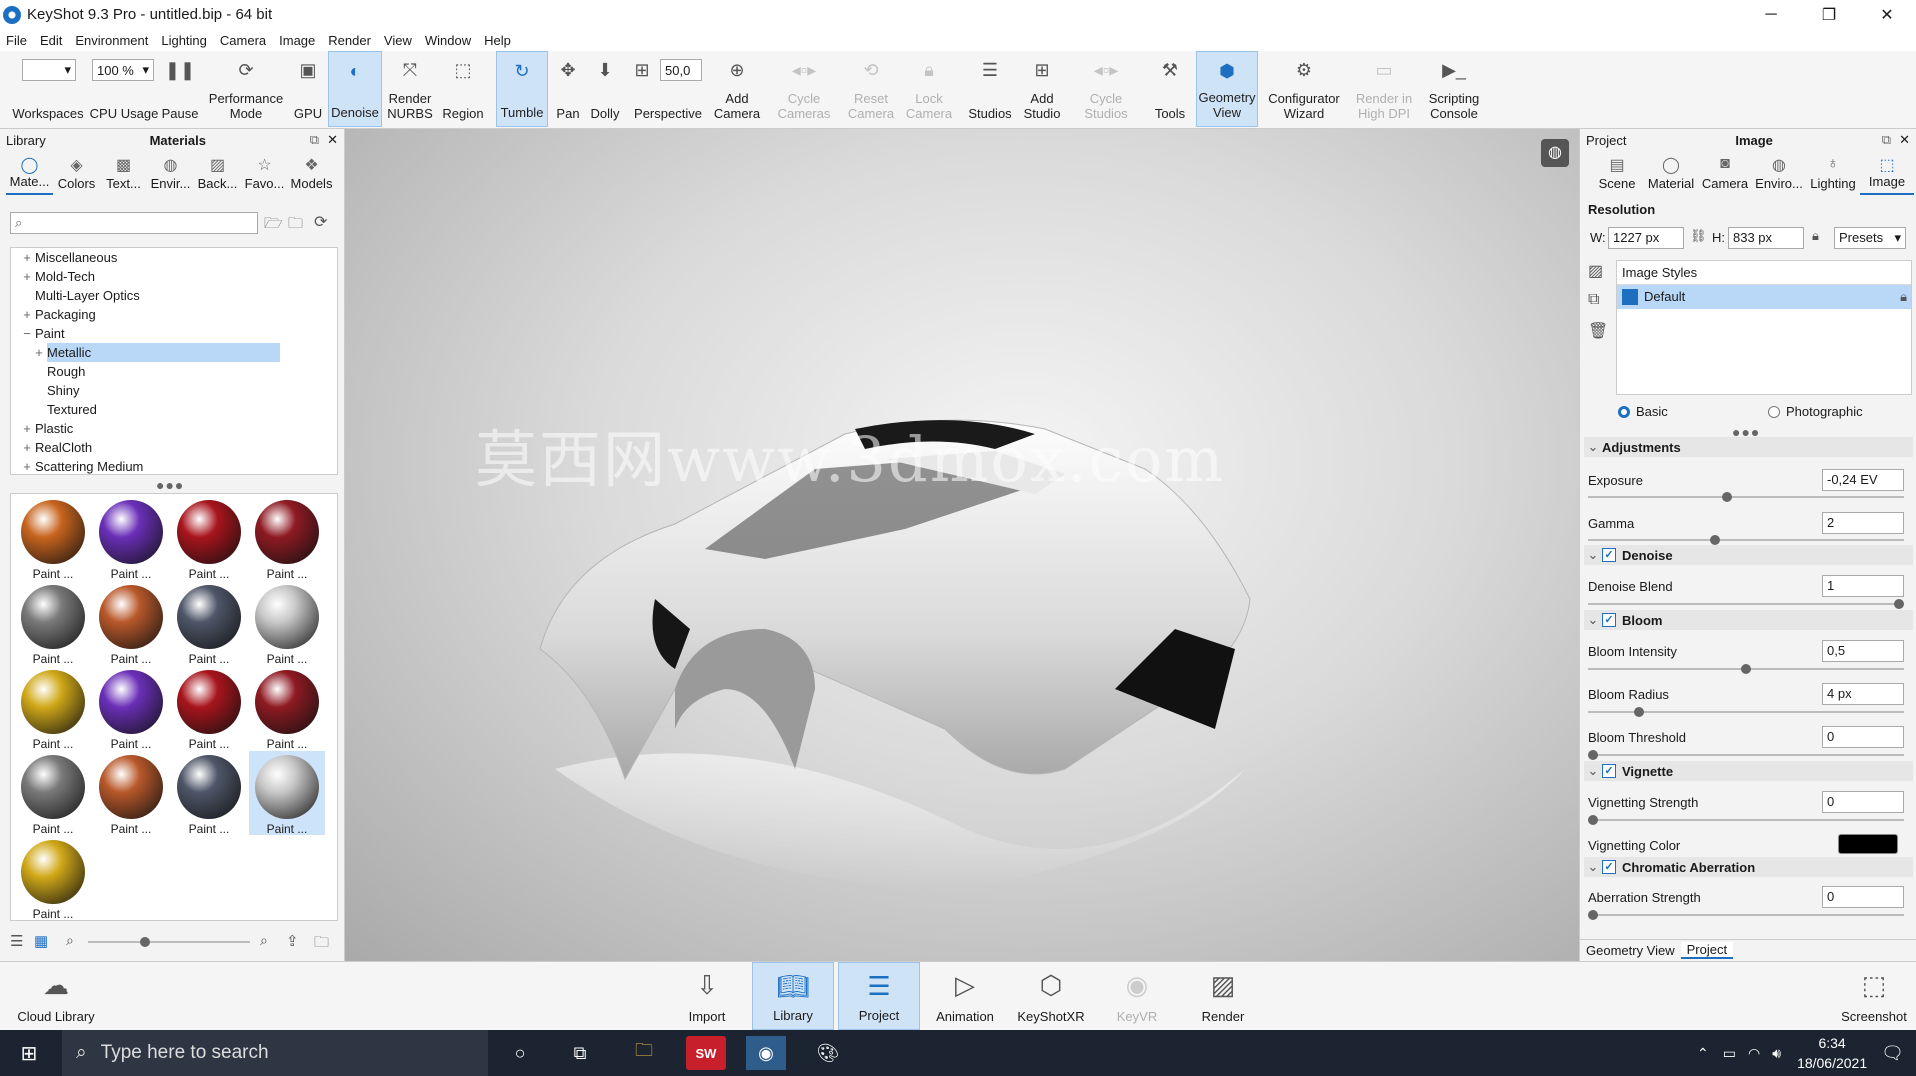  I want to click on width-input: 1227 px, so click(1646, 238).